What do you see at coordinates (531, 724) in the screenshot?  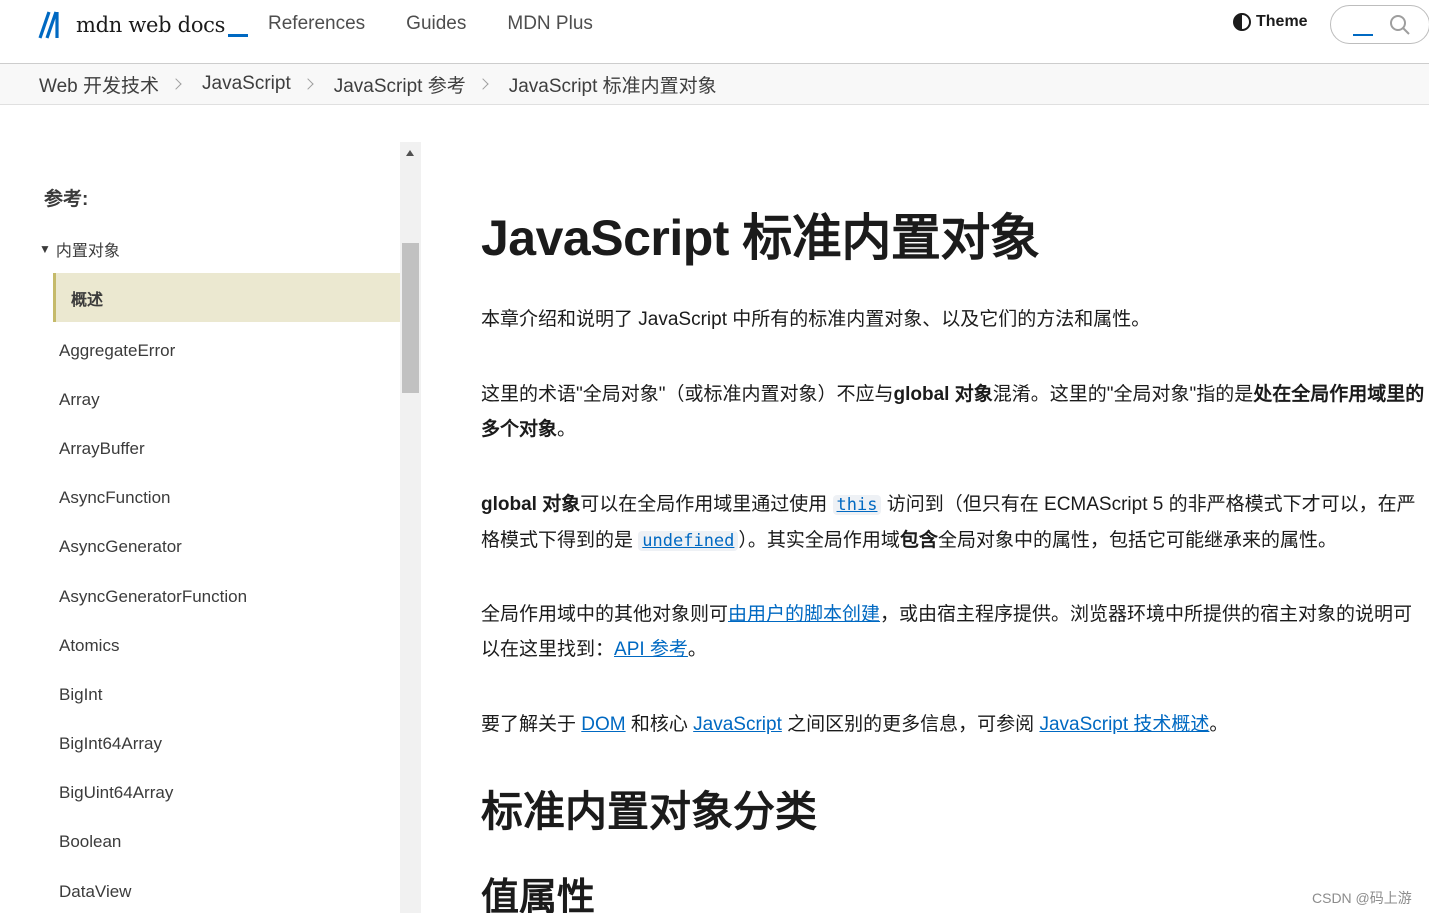 I see `text: 要了解关于` at bounding box center [531, 724].